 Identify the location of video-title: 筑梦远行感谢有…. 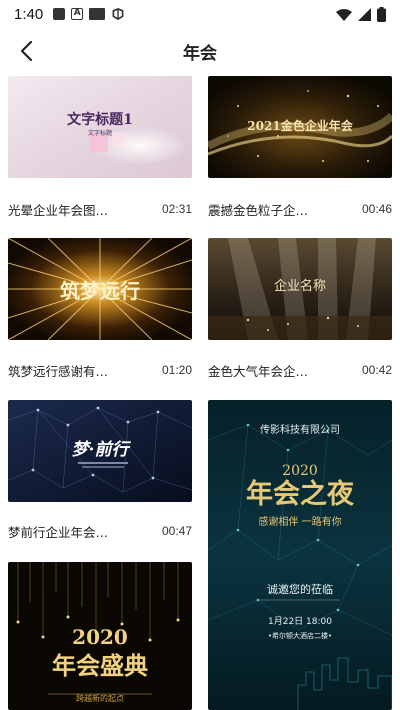
(58, 371).